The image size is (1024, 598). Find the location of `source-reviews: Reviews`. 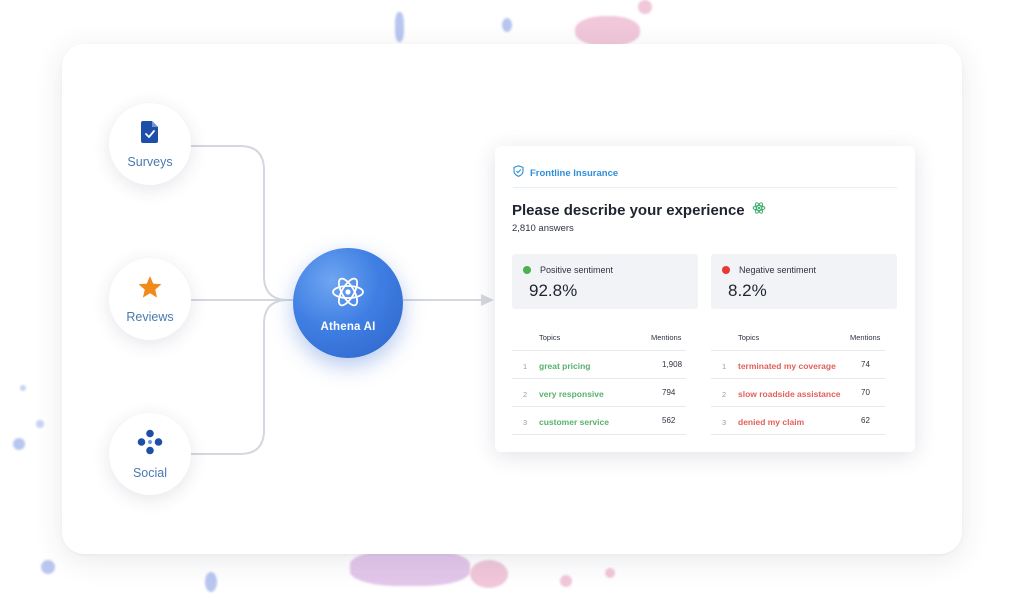

source-reviews: Reviews is located at coordinates (150, 299).